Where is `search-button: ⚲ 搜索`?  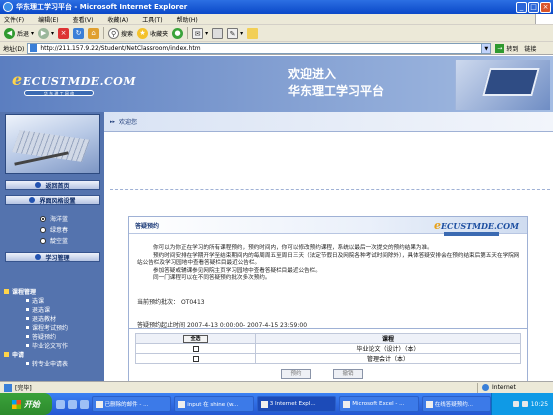 search-button: ⚲ 搜索 is located at coordinates (121, 33).